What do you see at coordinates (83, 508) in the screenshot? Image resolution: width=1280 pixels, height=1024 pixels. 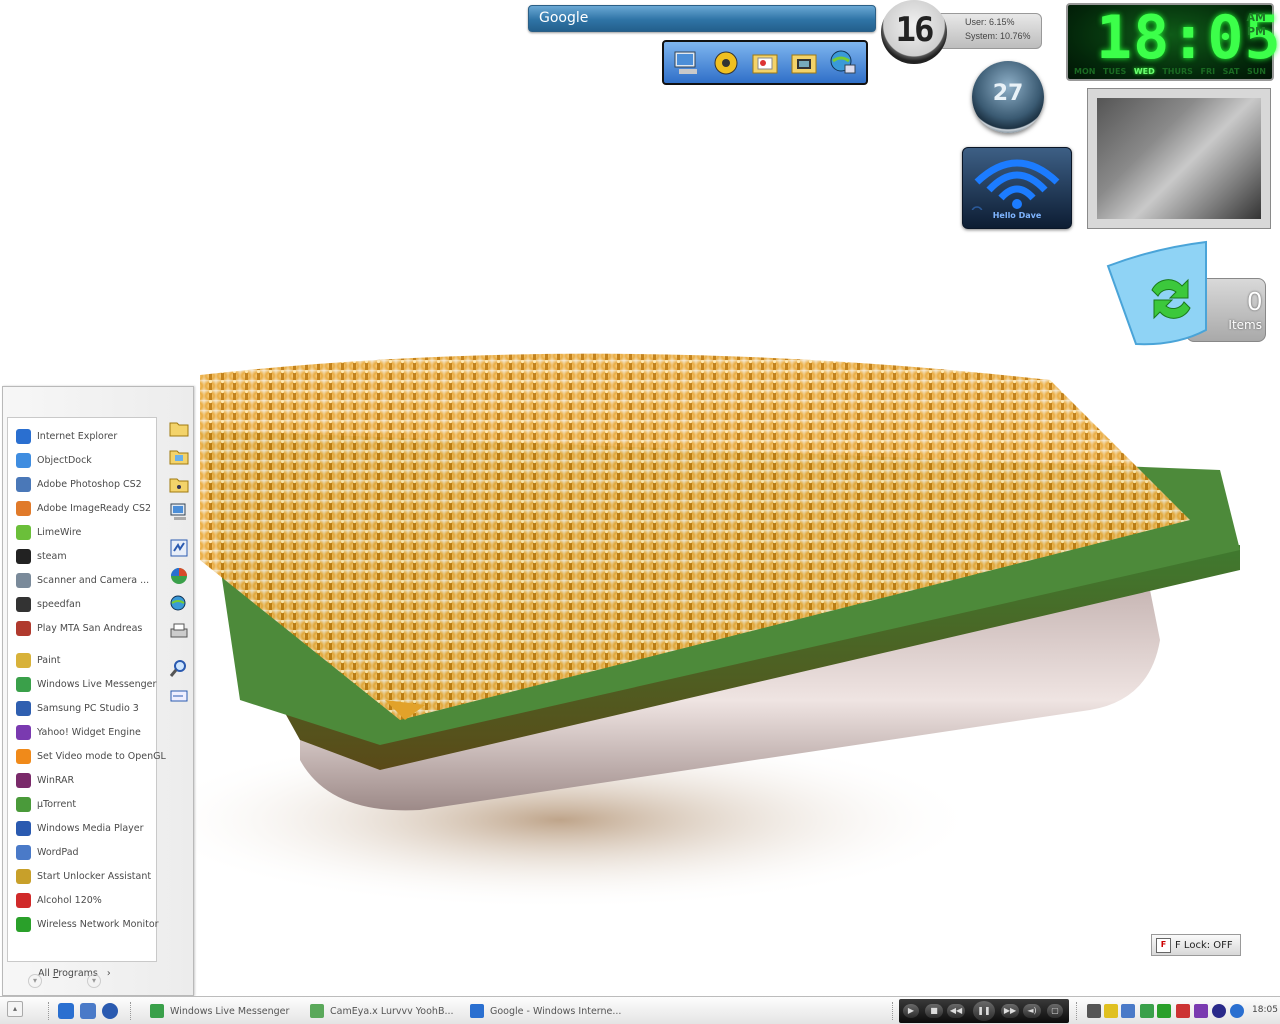 I see `program-item: Adobe ImageReady CS2` at bounding box center [83, 508].